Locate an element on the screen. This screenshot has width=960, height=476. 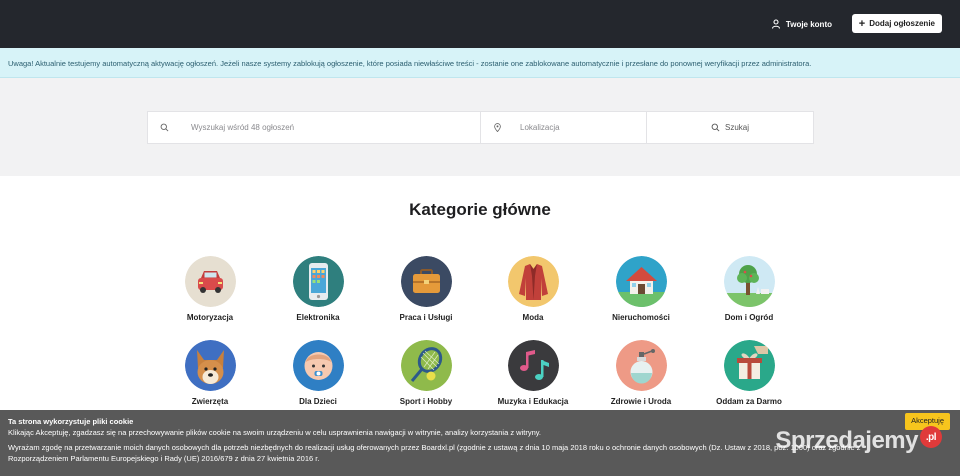
dog-icon is located at coordinates (210, 365).